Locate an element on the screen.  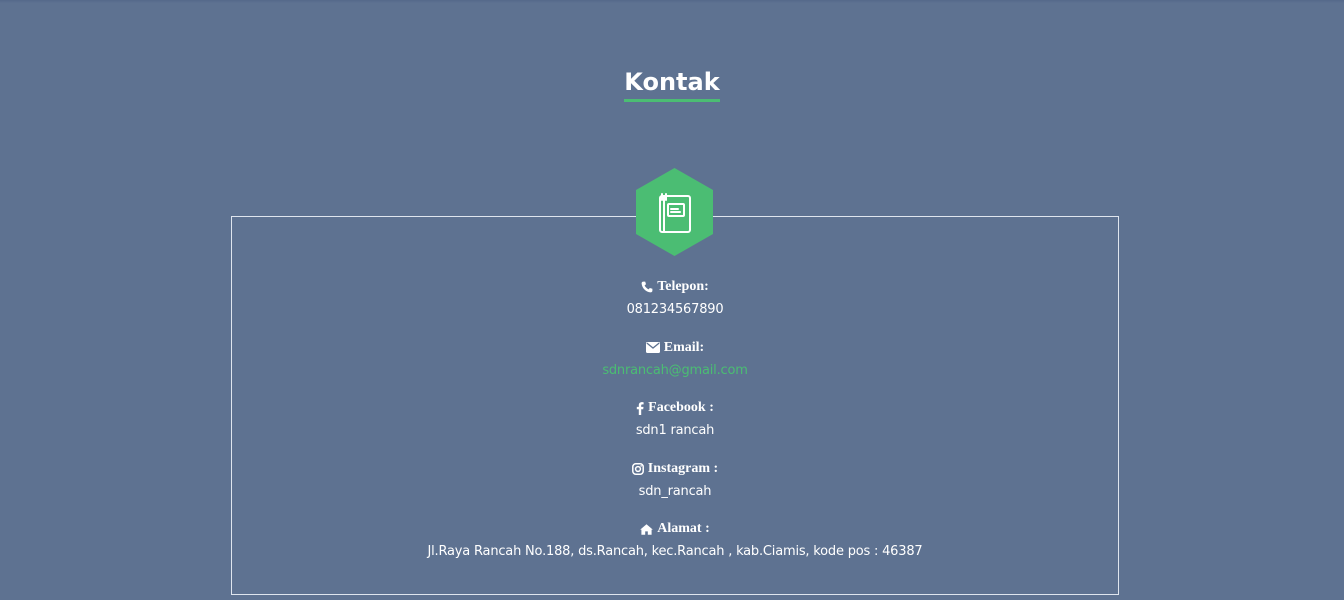
instagram-value: sdn_rancah is located at coordinates (675, 491).